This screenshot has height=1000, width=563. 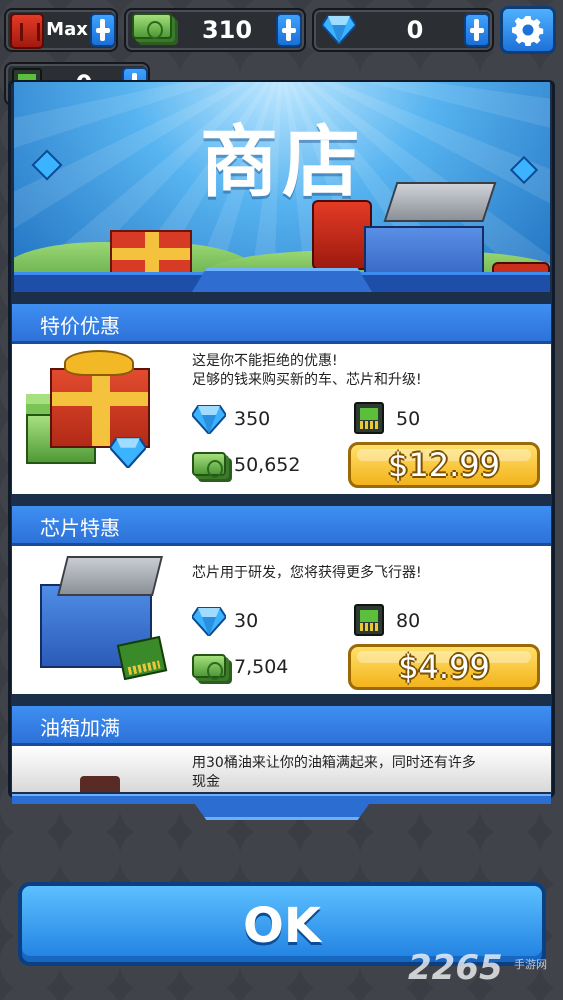 What do you see at coordinates (265, 361) in the screenshot?
I see `offer-description-line: 这是你不能拒绝的优惠!` at bounding box center [265, 361].